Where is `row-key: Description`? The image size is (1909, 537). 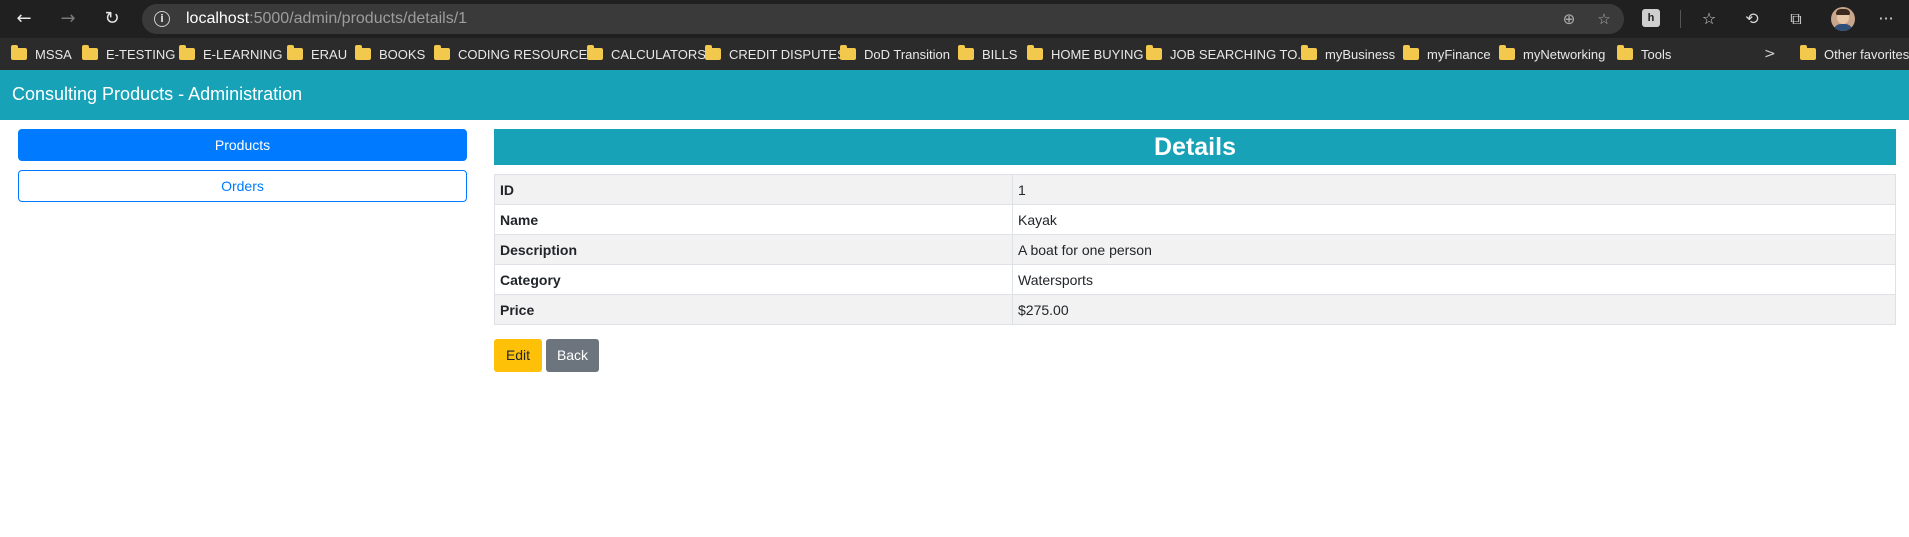 row-key: Description is located at coordinates (753, 249).